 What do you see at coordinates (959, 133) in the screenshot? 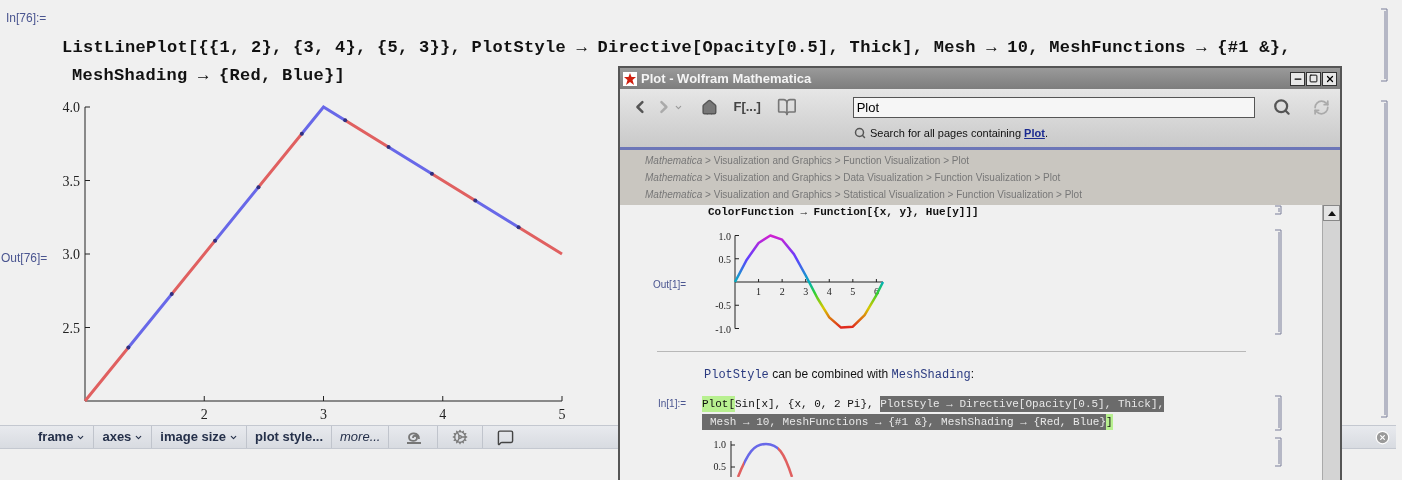
I see `search-hint: Search for all pages containing Plot.` at bounding box center [959, 133].